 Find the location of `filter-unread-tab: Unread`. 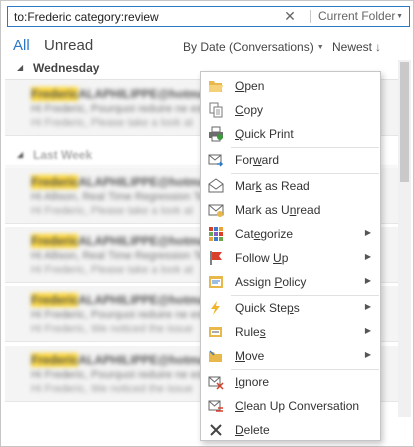

filter-unread-tab: Unread is located at coordinates (68, 45).